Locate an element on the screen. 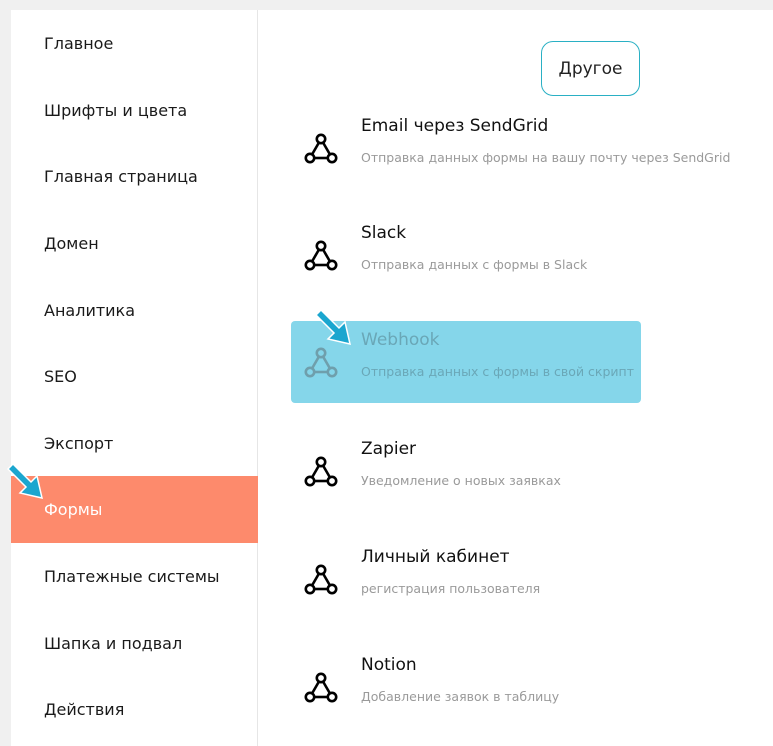 The image size is (773, 746). sidebar-item-label: Действия is located at coordinates (84, 709).